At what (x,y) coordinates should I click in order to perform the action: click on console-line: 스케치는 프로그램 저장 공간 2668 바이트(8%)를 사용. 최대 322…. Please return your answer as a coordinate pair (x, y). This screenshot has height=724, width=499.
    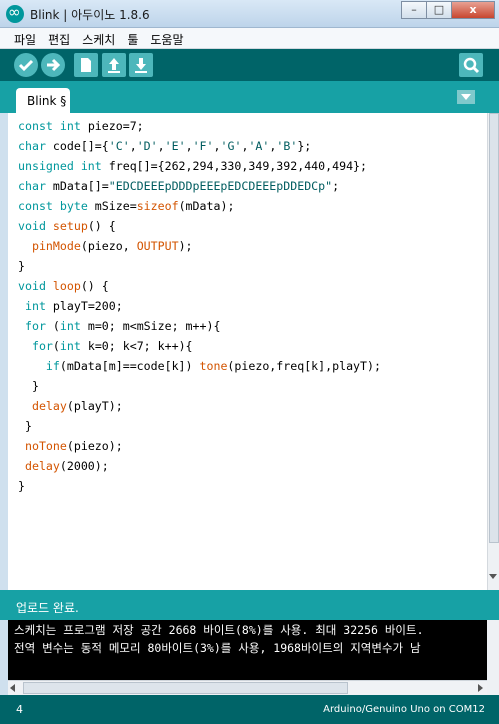
    Looking at the image, I should click on (219, 630).